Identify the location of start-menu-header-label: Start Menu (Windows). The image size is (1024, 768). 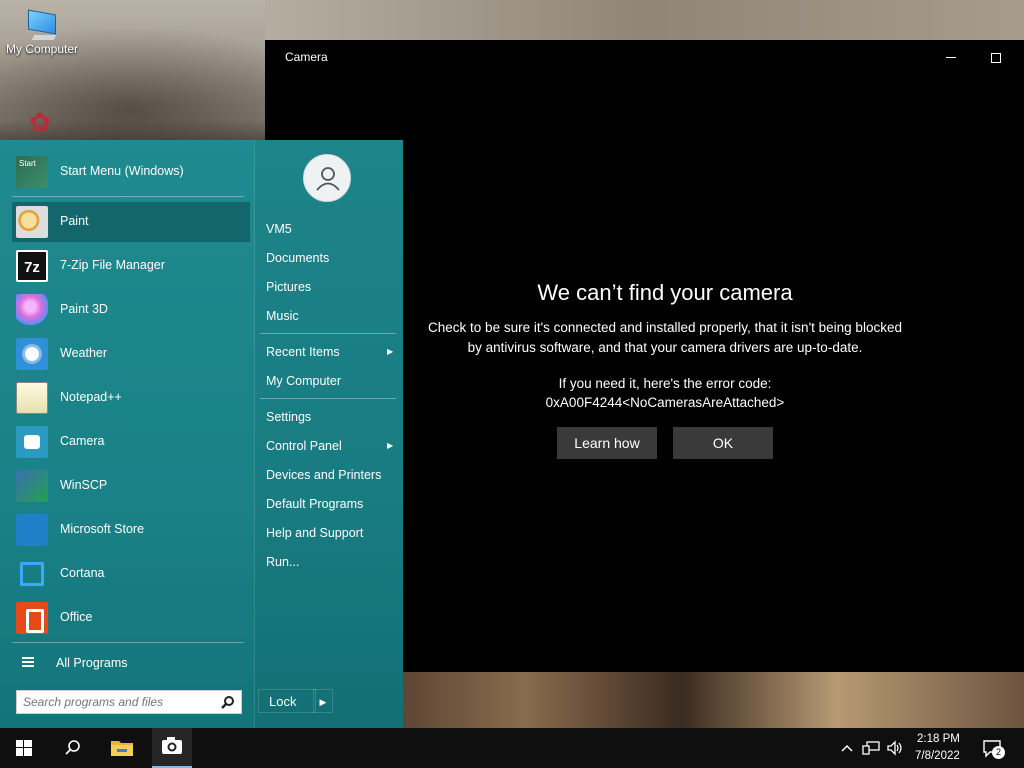
(122, 171).